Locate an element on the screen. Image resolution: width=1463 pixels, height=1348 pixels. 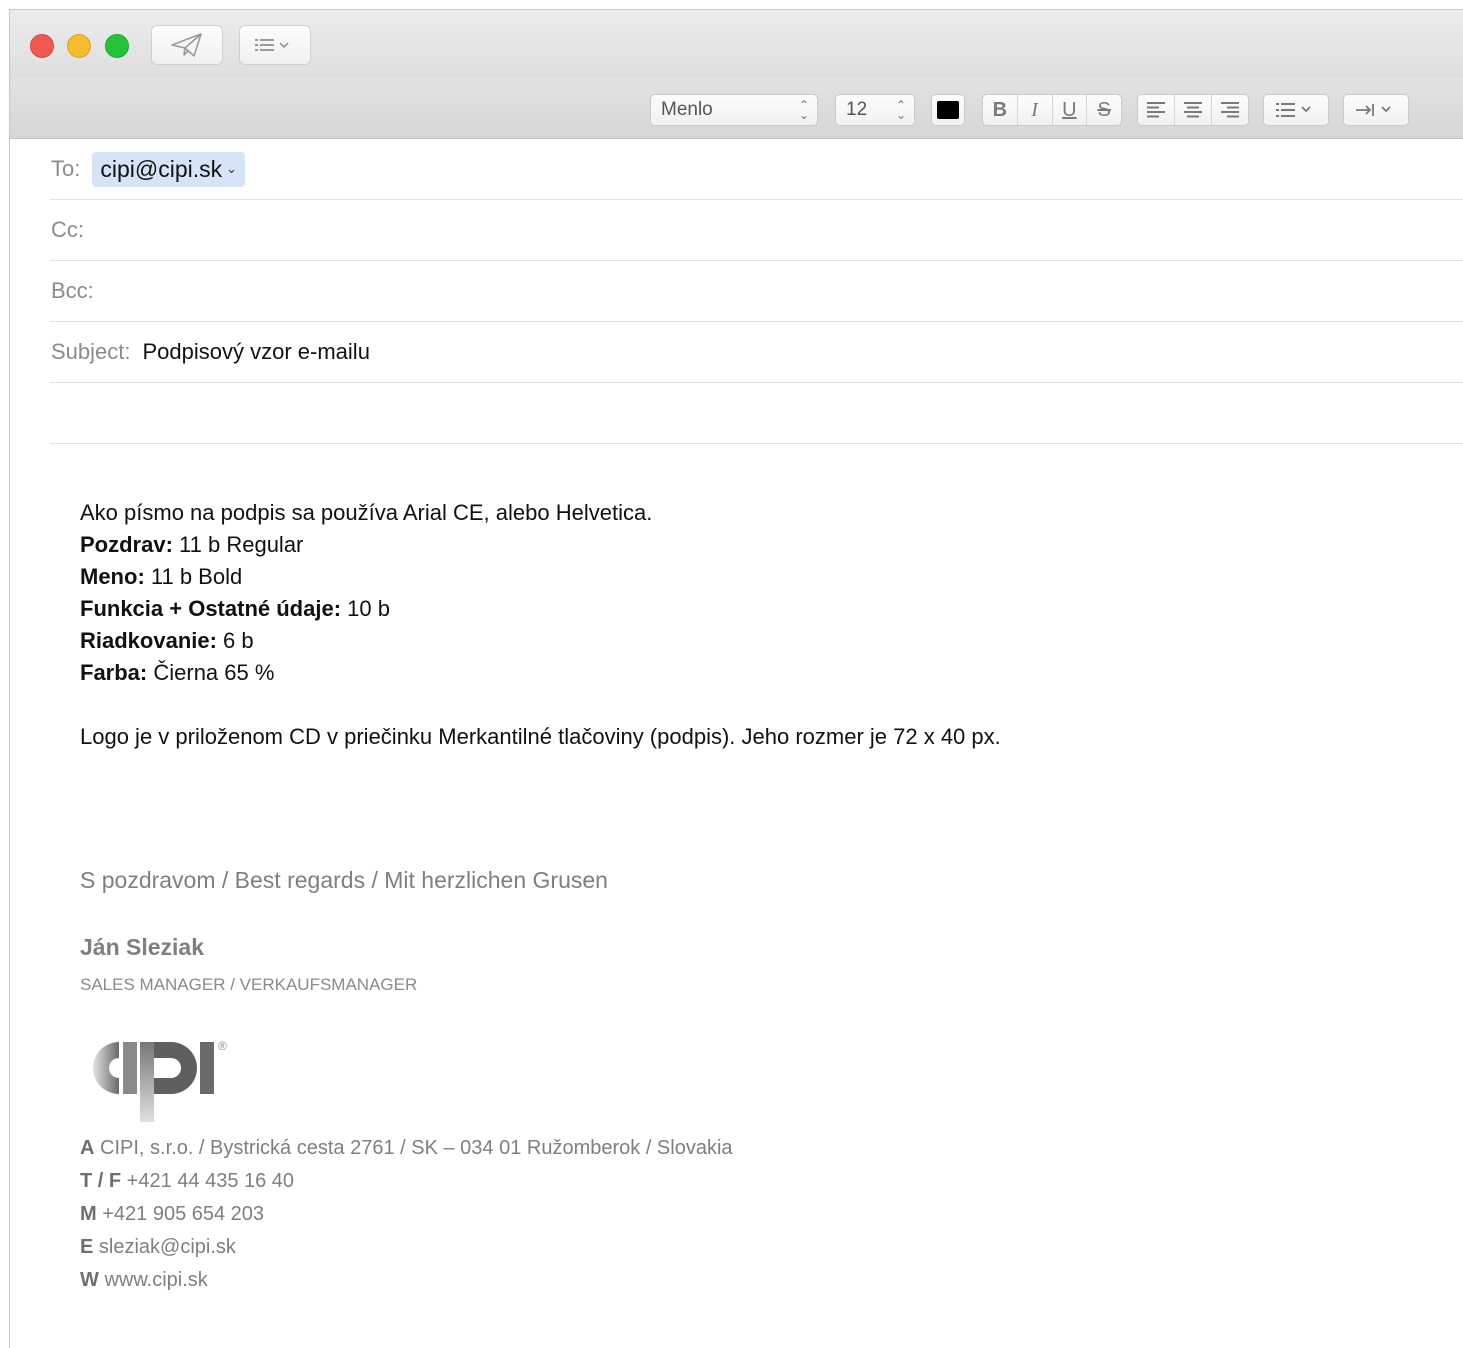
contact-line: W www.cipi.sk is located at coordinates (144, 1280).